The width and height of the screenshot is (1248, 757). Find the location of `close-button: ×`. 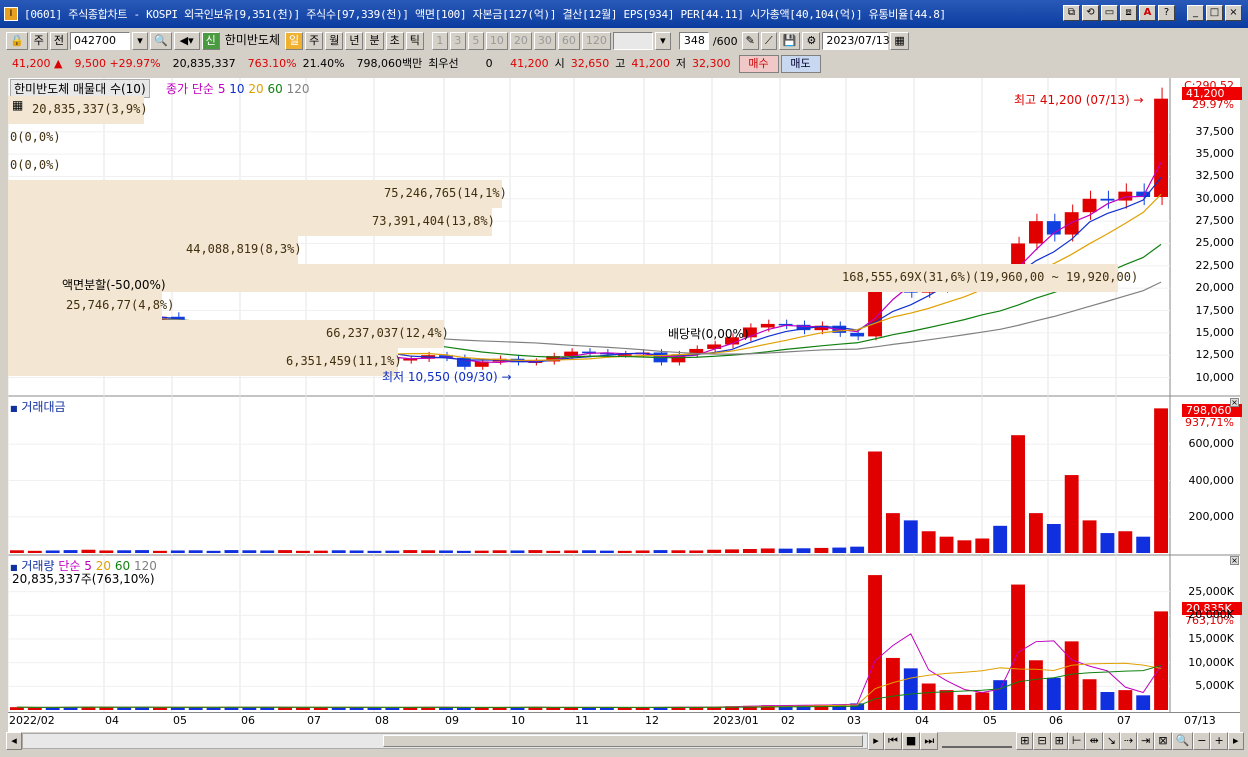

close-button: × is located at coordinates (1233, 13).